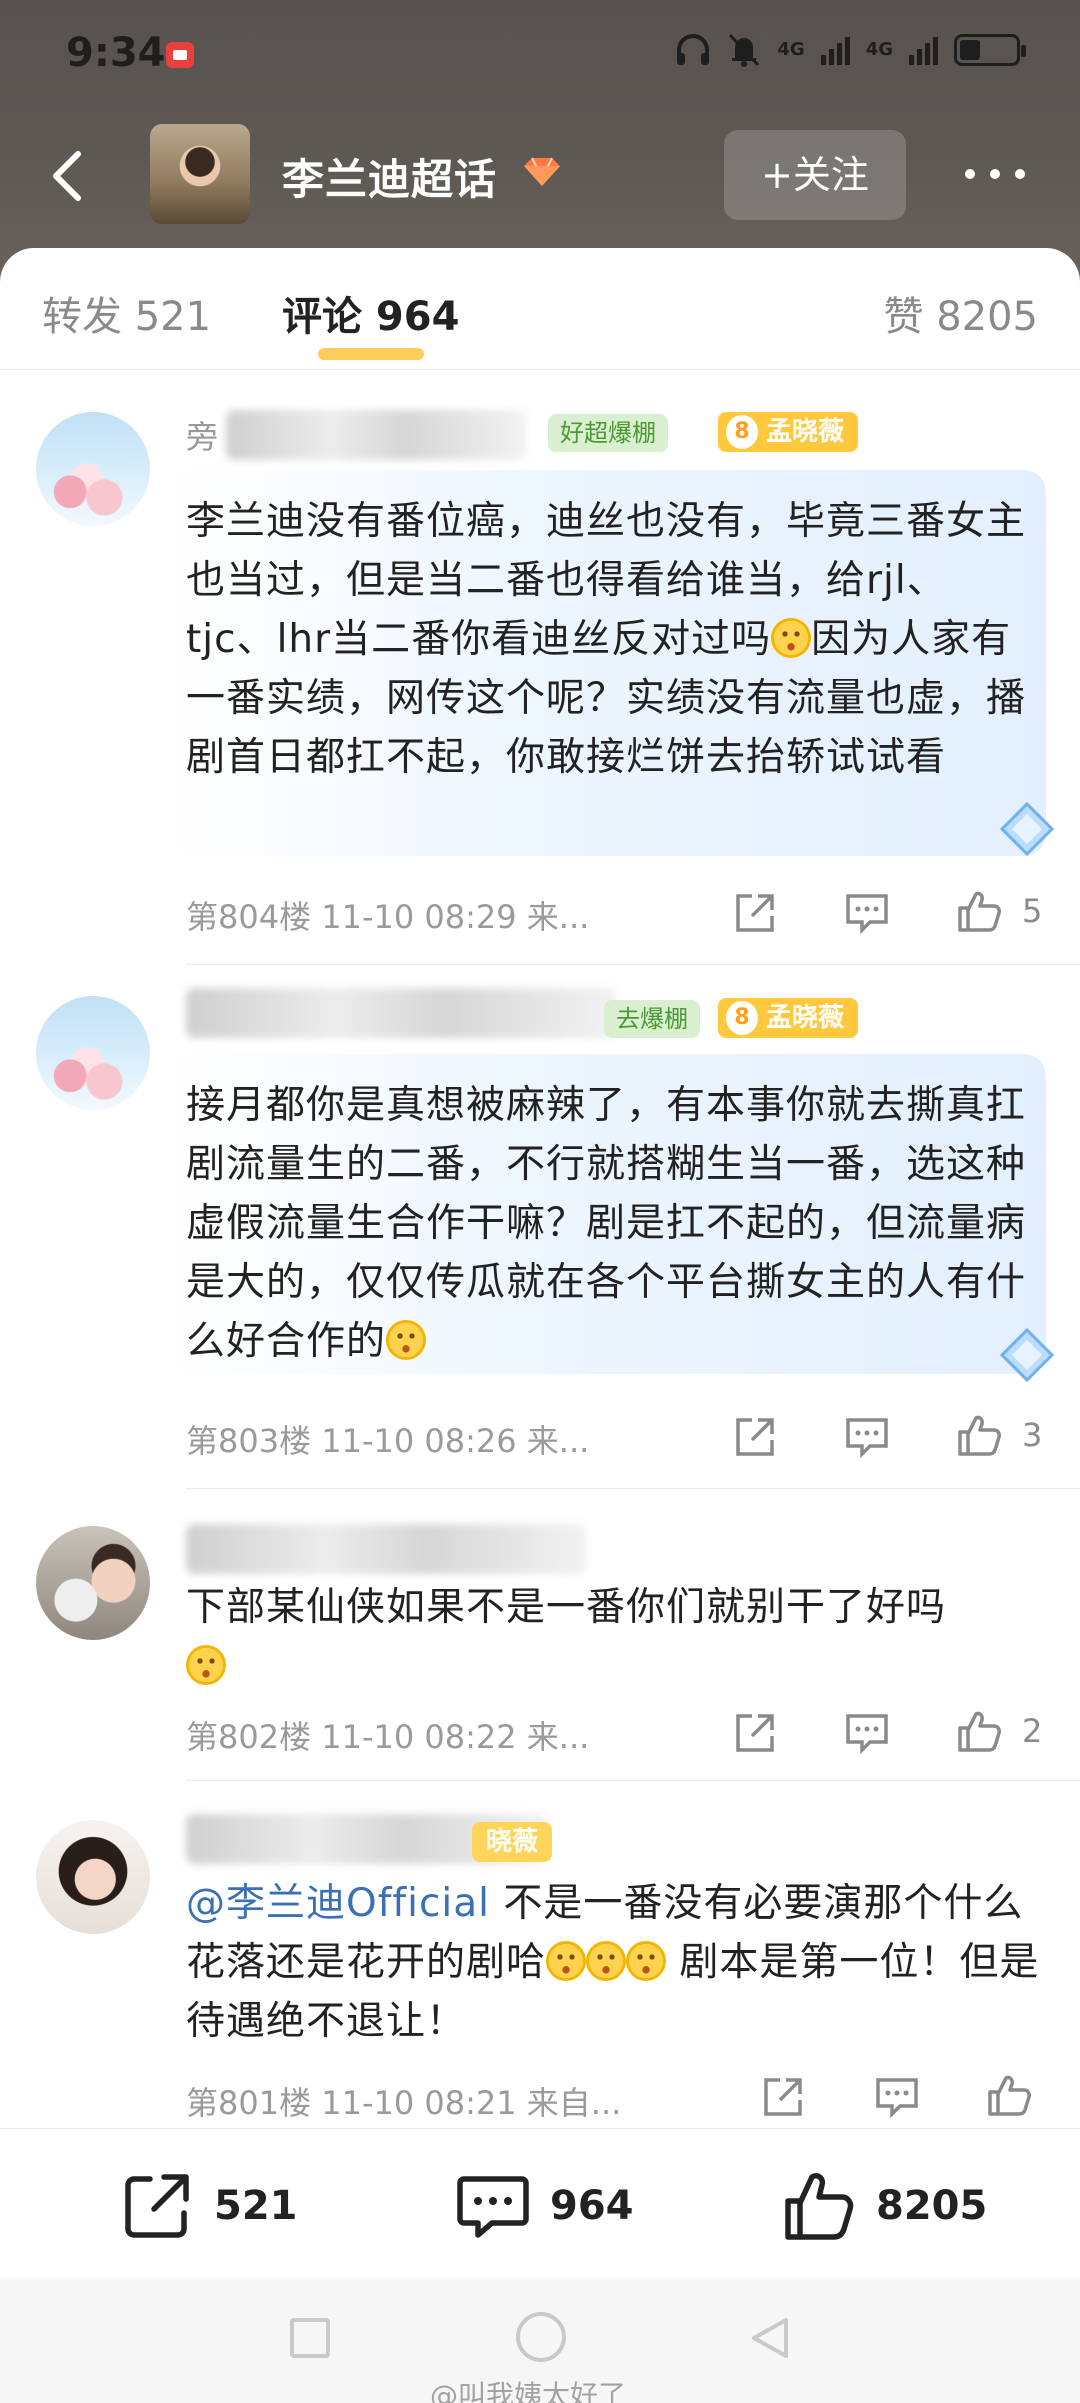 This screenshot has height=2403, width=1080. Describe the element at coordinates (566, 1607) in the screenshot. I see `comment-text-part1: 下部某仙侠如果不是一番你们就别干了好吗` at that location.